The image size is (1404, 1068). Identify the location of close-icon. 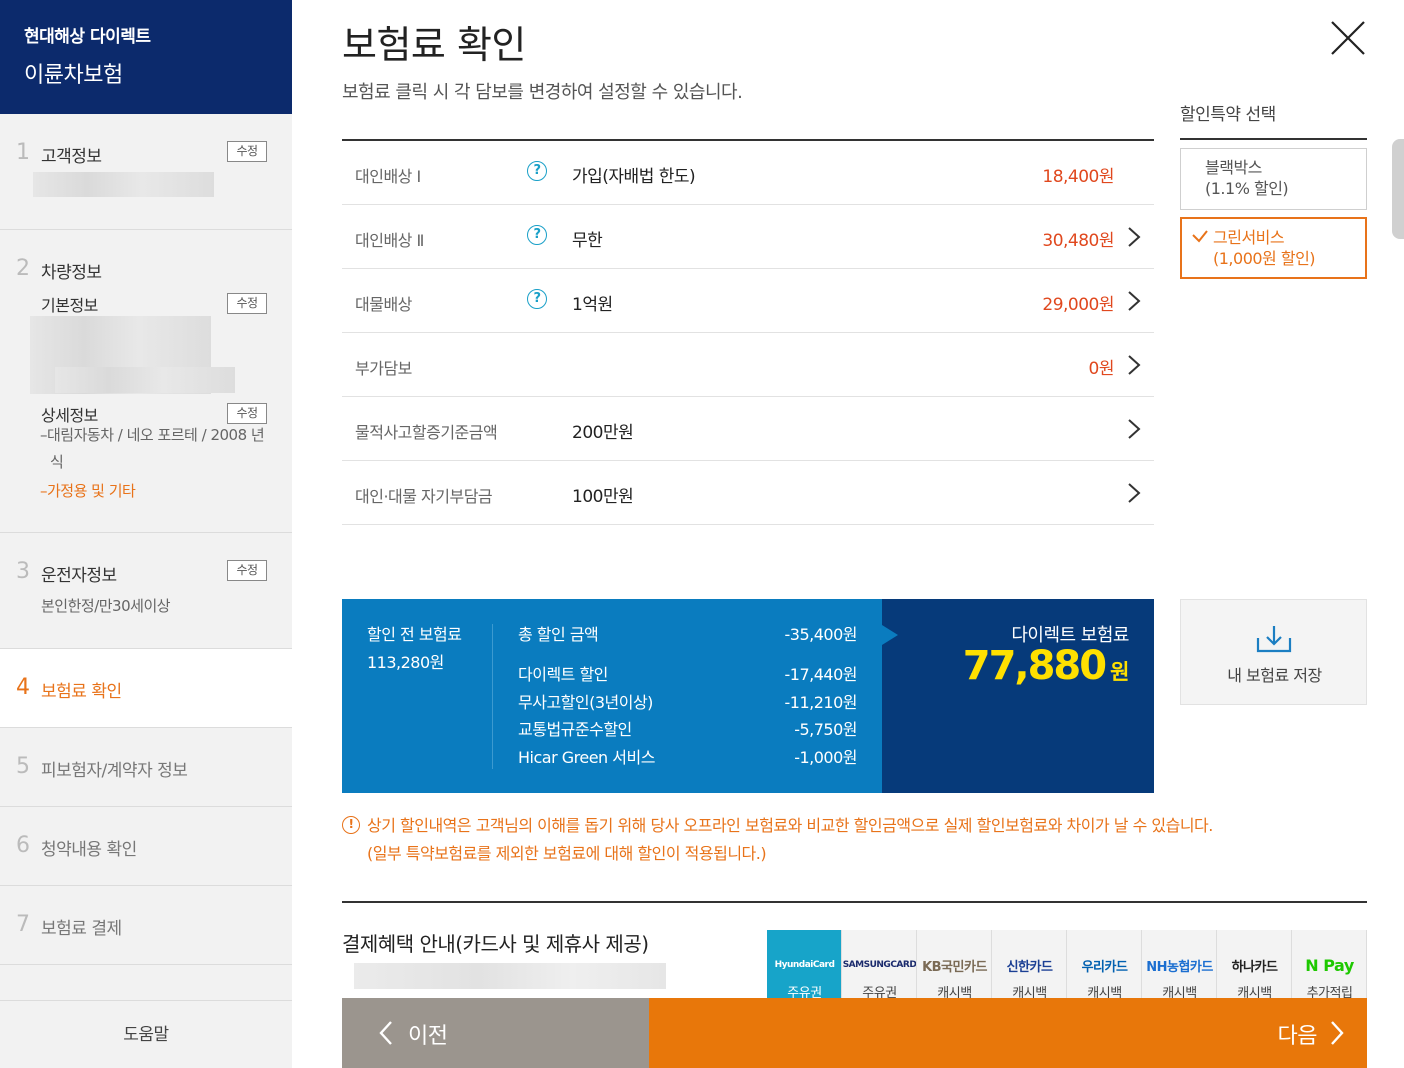
(1348, 38).